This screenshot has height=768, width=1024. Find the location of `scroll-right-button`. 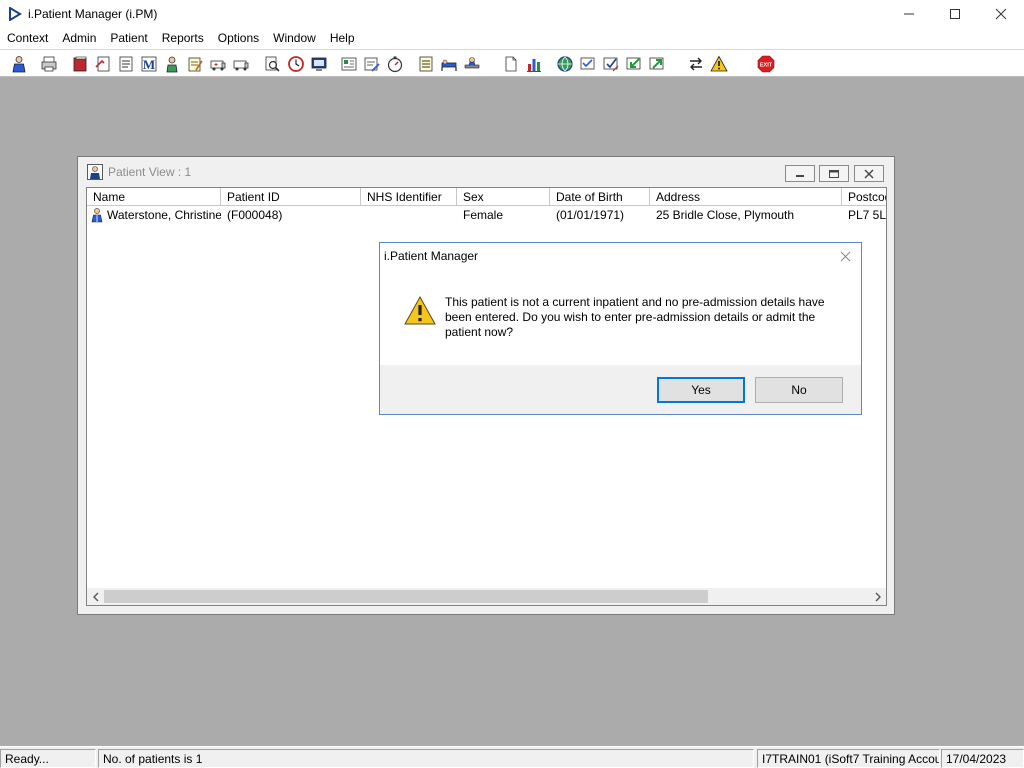

scroll-right-button is located at coordinates (877, 596).